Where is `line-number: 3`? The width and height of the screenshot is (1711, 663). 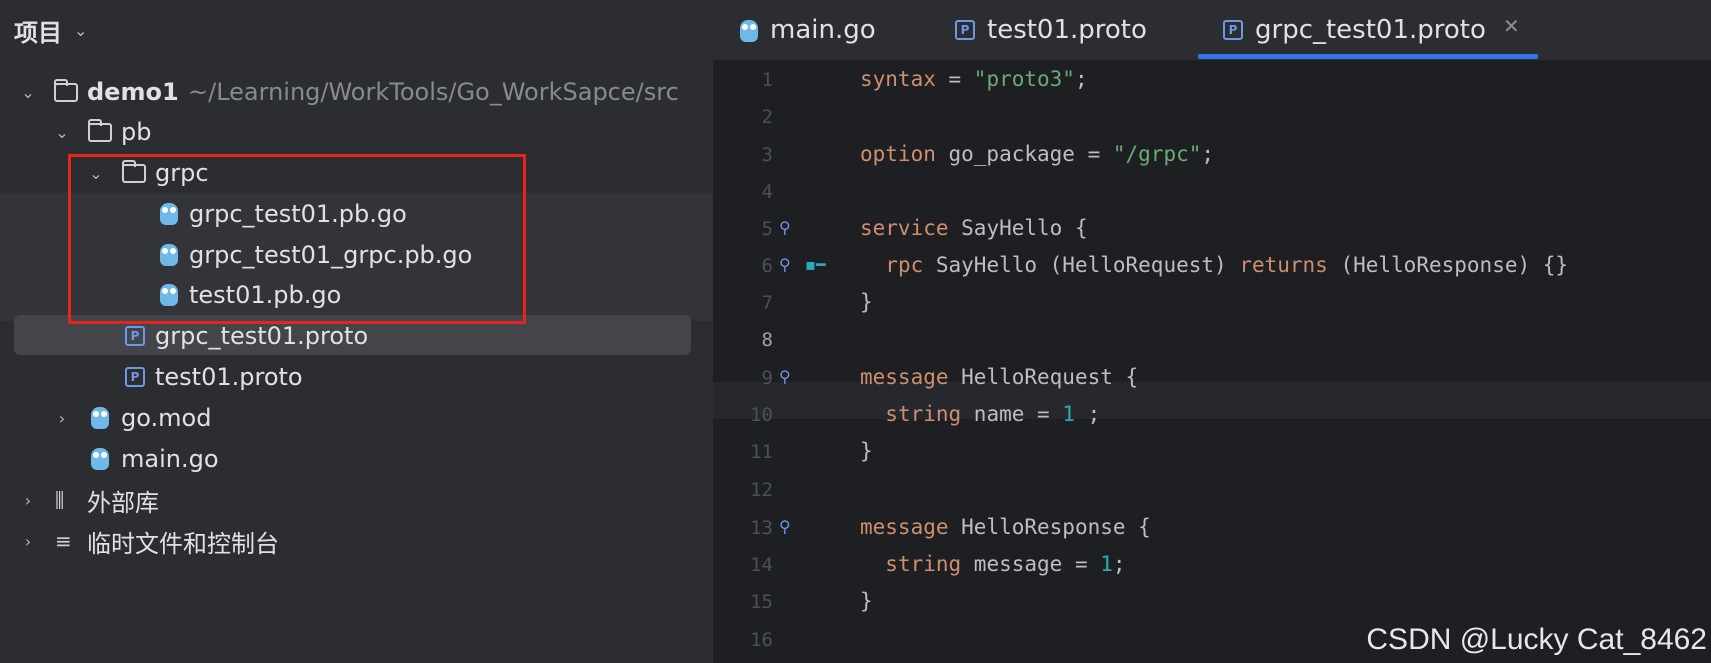
line-number: 3 is located at coordinates (767, 155).